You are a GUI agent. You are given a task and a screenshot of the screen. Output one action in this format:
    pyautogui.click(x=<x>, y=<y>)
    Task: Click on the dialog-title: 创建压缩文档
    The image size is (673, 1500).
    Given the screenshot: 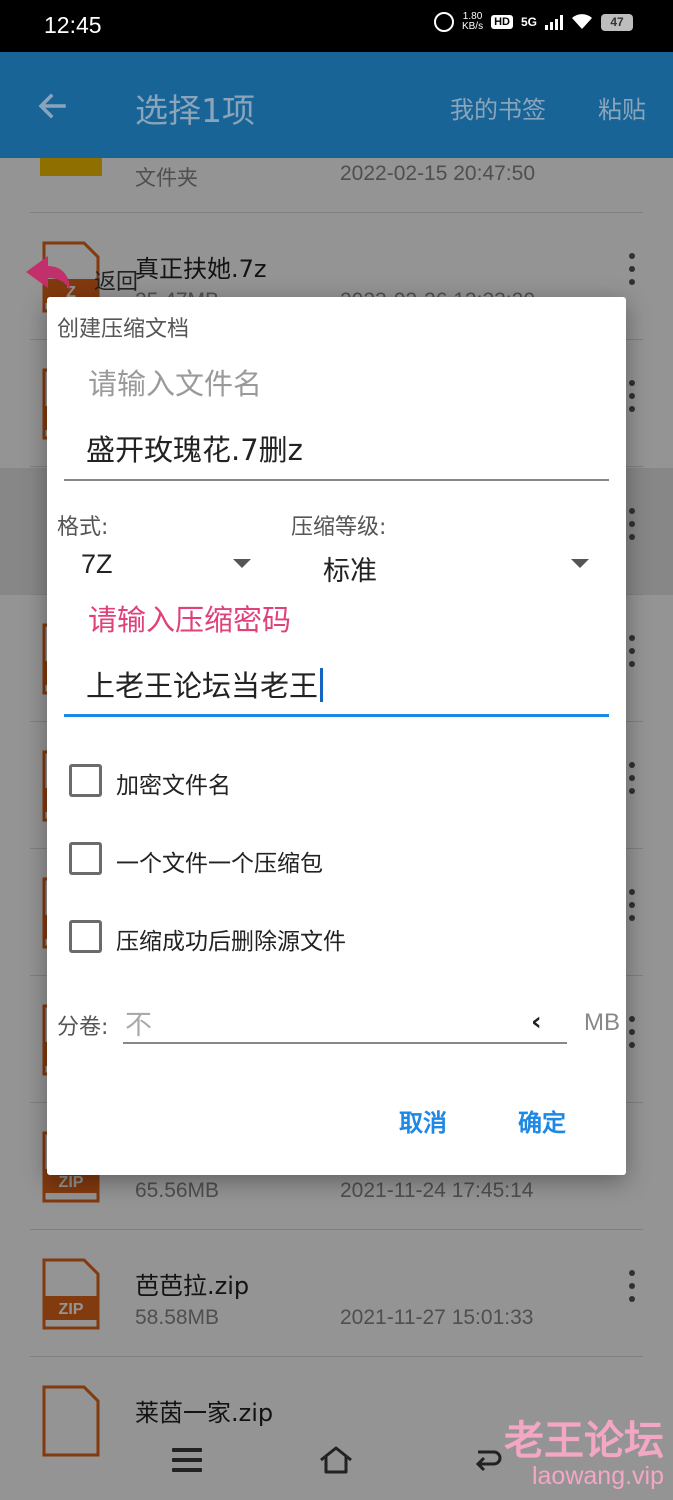 What is the action you would take?
    pyautogui.click(x=123, y=329)
    